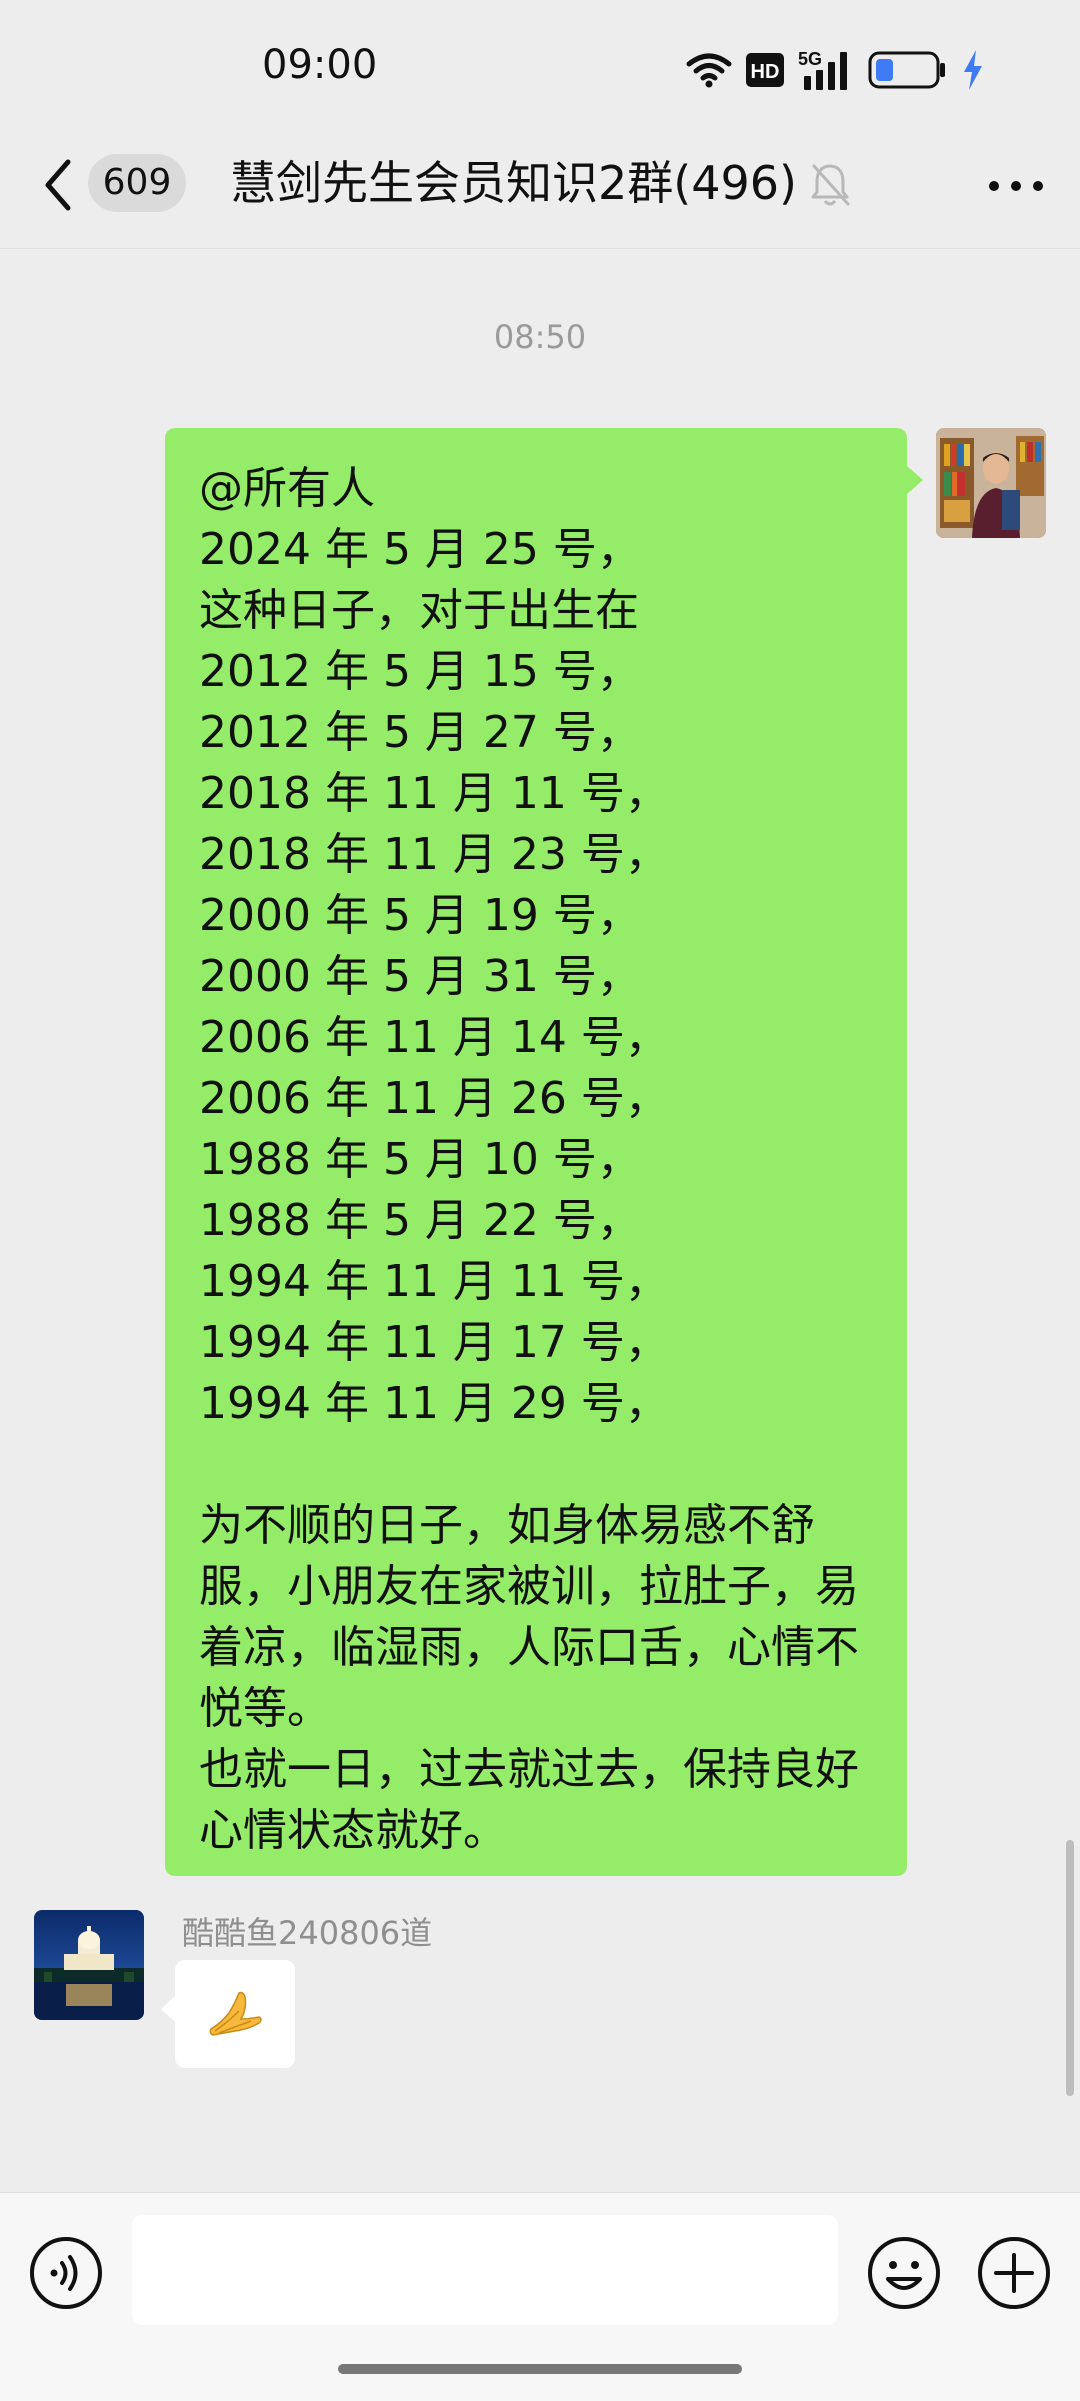 The height and width of the screenshot is (2401, 1080). What do you see at coordinates (434, 854) in the screenshot?
I see `message-line: 2018 年 11 月 23 号，` at bounding box center [434, 854].